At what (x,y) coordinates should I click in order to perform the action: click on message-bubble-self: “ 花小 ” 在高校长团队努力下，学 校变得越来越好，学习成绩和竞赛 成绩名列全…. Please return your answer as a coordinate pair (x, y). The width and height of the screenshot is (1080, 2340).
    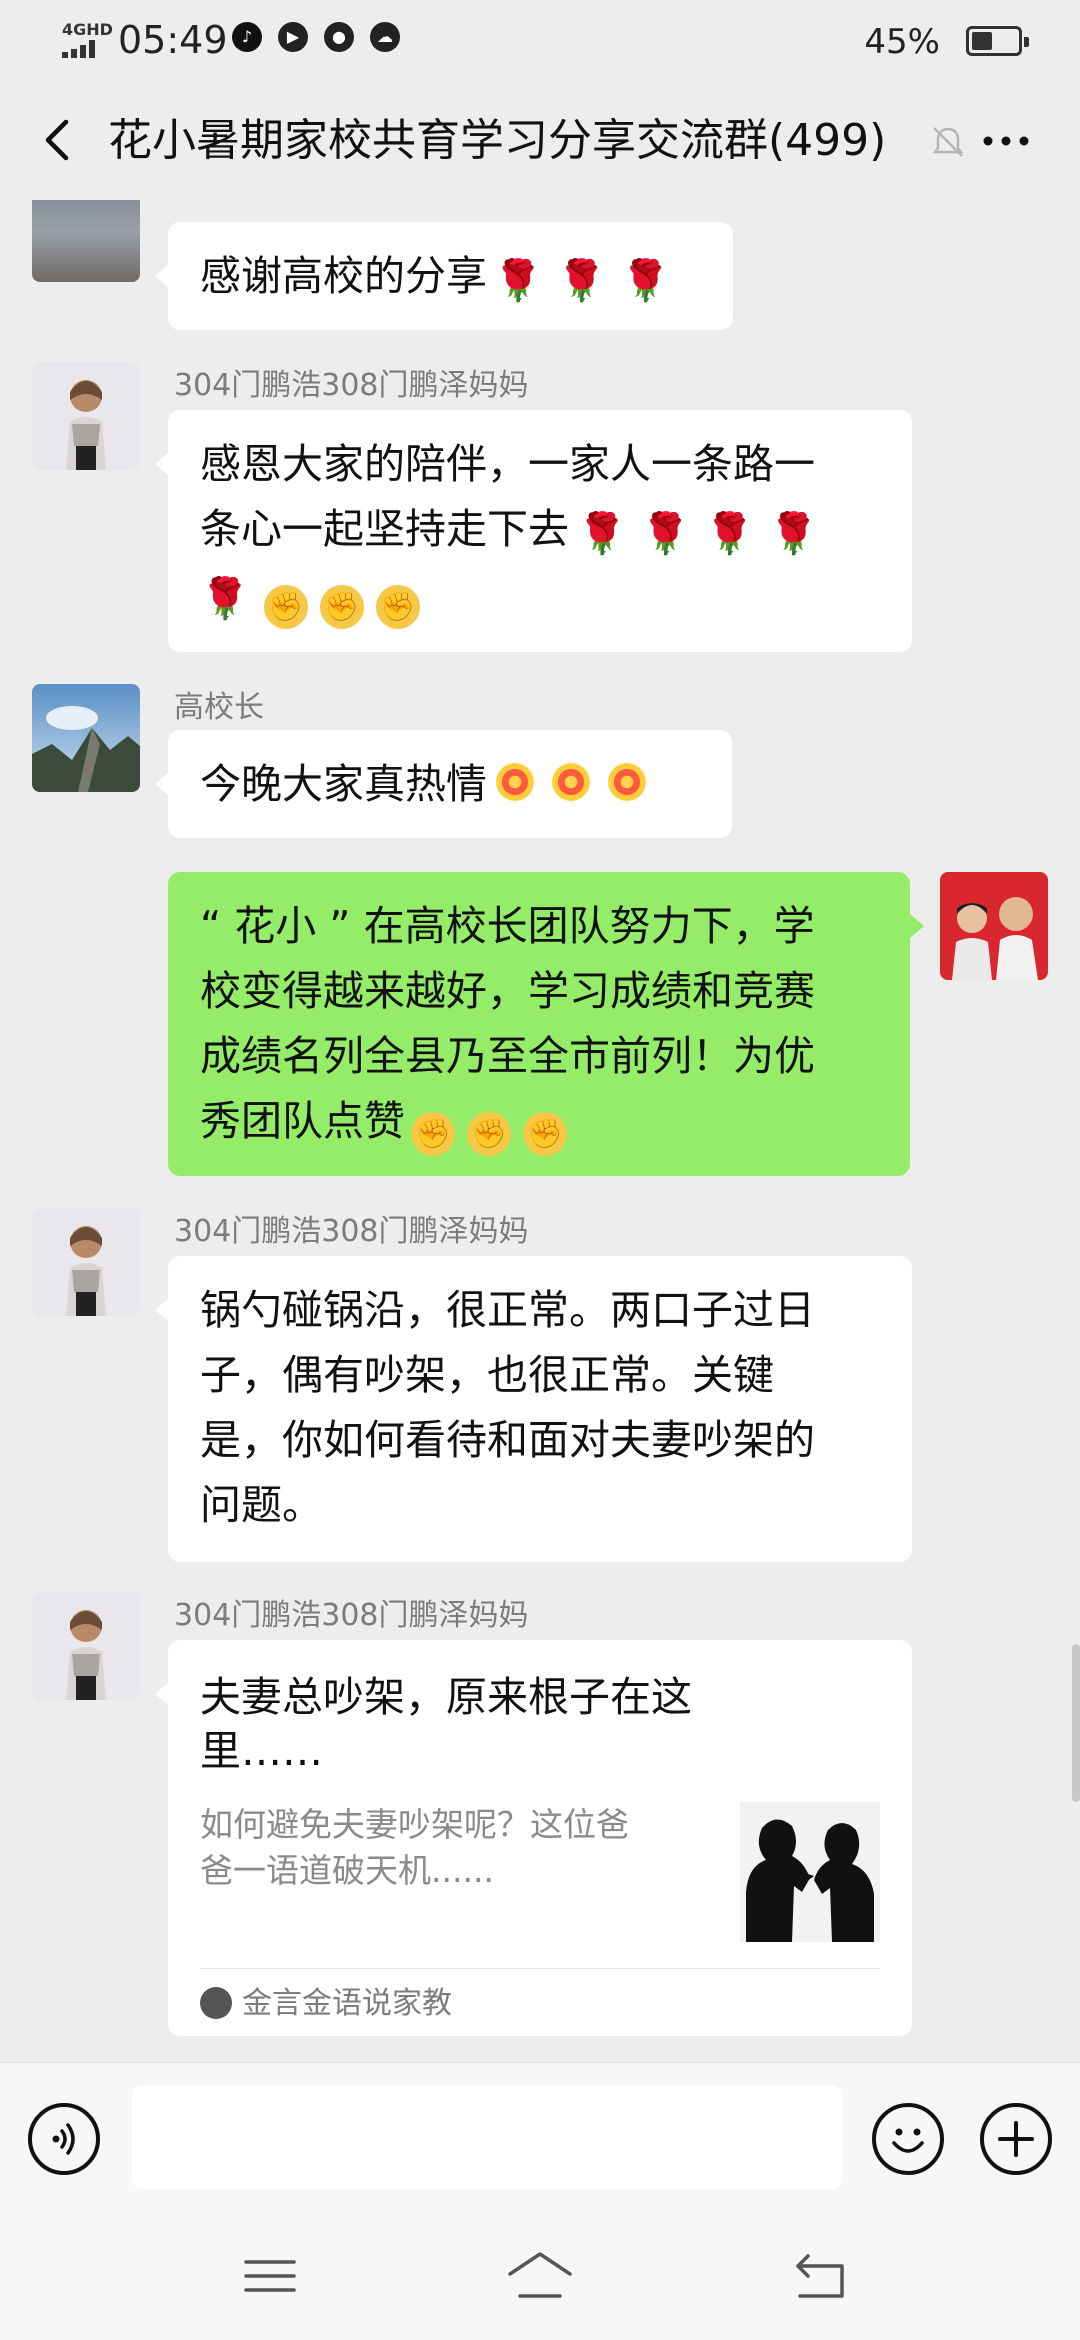
    Looking at the image, I should click on (539, 1024).